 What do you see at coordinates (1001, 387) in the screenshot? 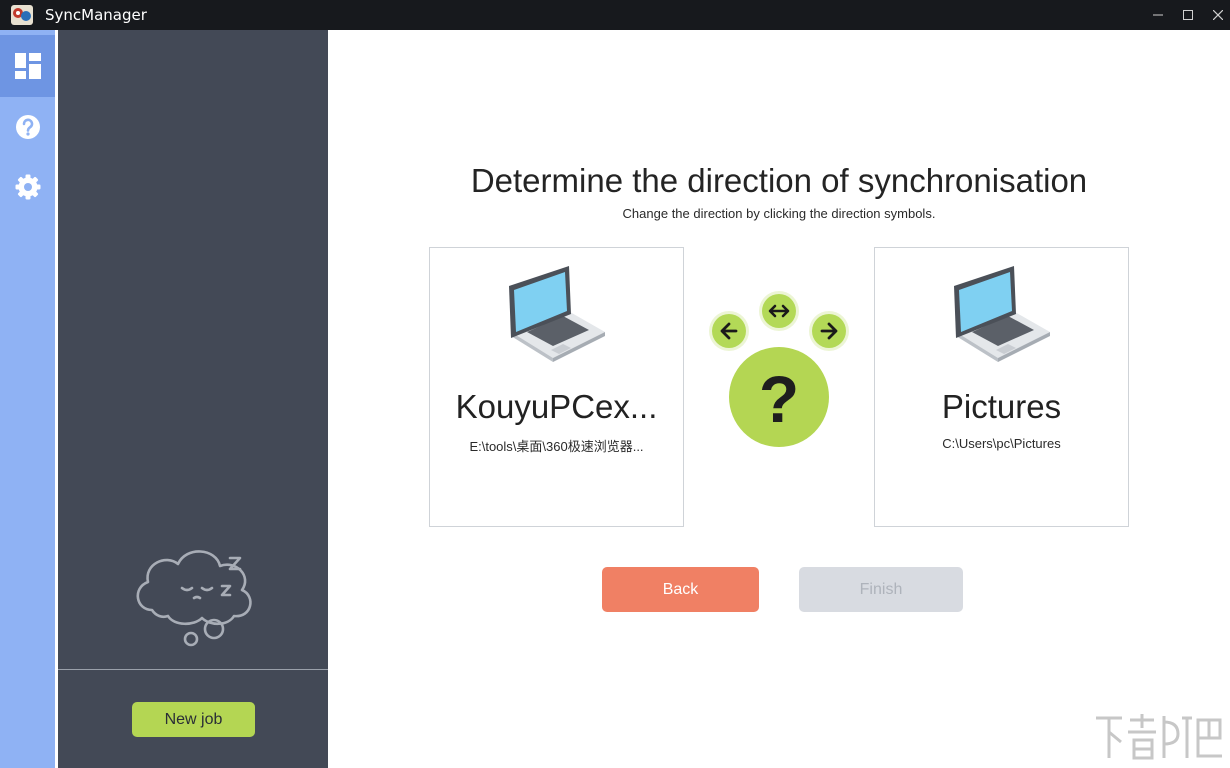
I see `target-folder-card: Pictures C:\Users\pc\Pictures` at bounding box center [1001, 387].